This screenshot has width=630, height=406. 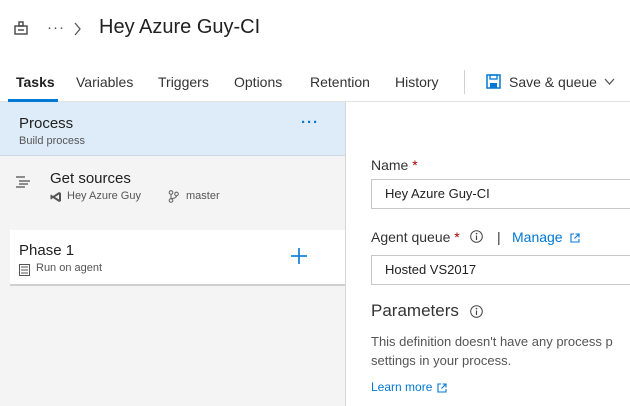 I want to click on process-subtitle: Build process, so click(x=52, y=141).